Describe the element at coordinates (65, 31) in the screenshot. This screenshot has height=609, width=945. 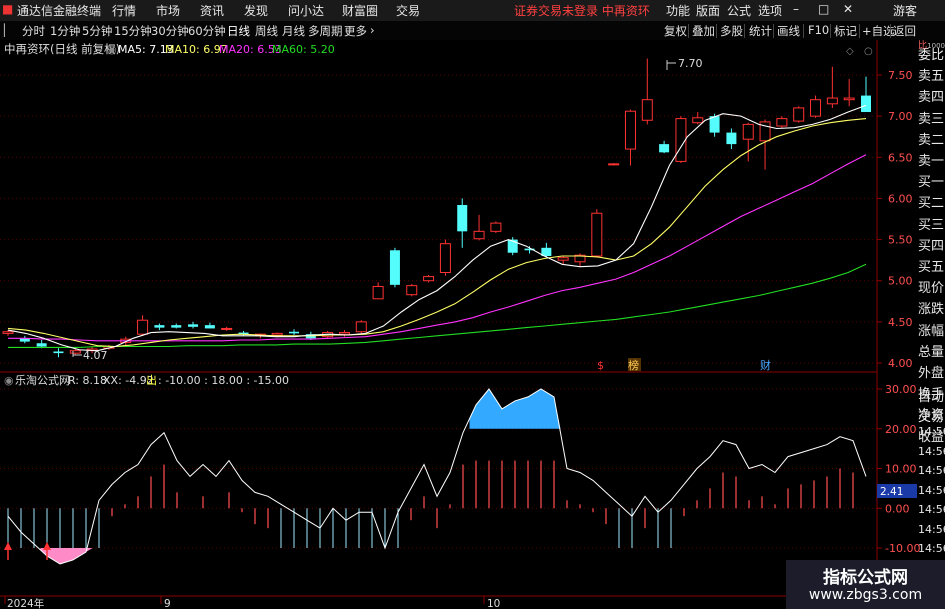
I see `period-tab-1min: 1分钟` at that location.